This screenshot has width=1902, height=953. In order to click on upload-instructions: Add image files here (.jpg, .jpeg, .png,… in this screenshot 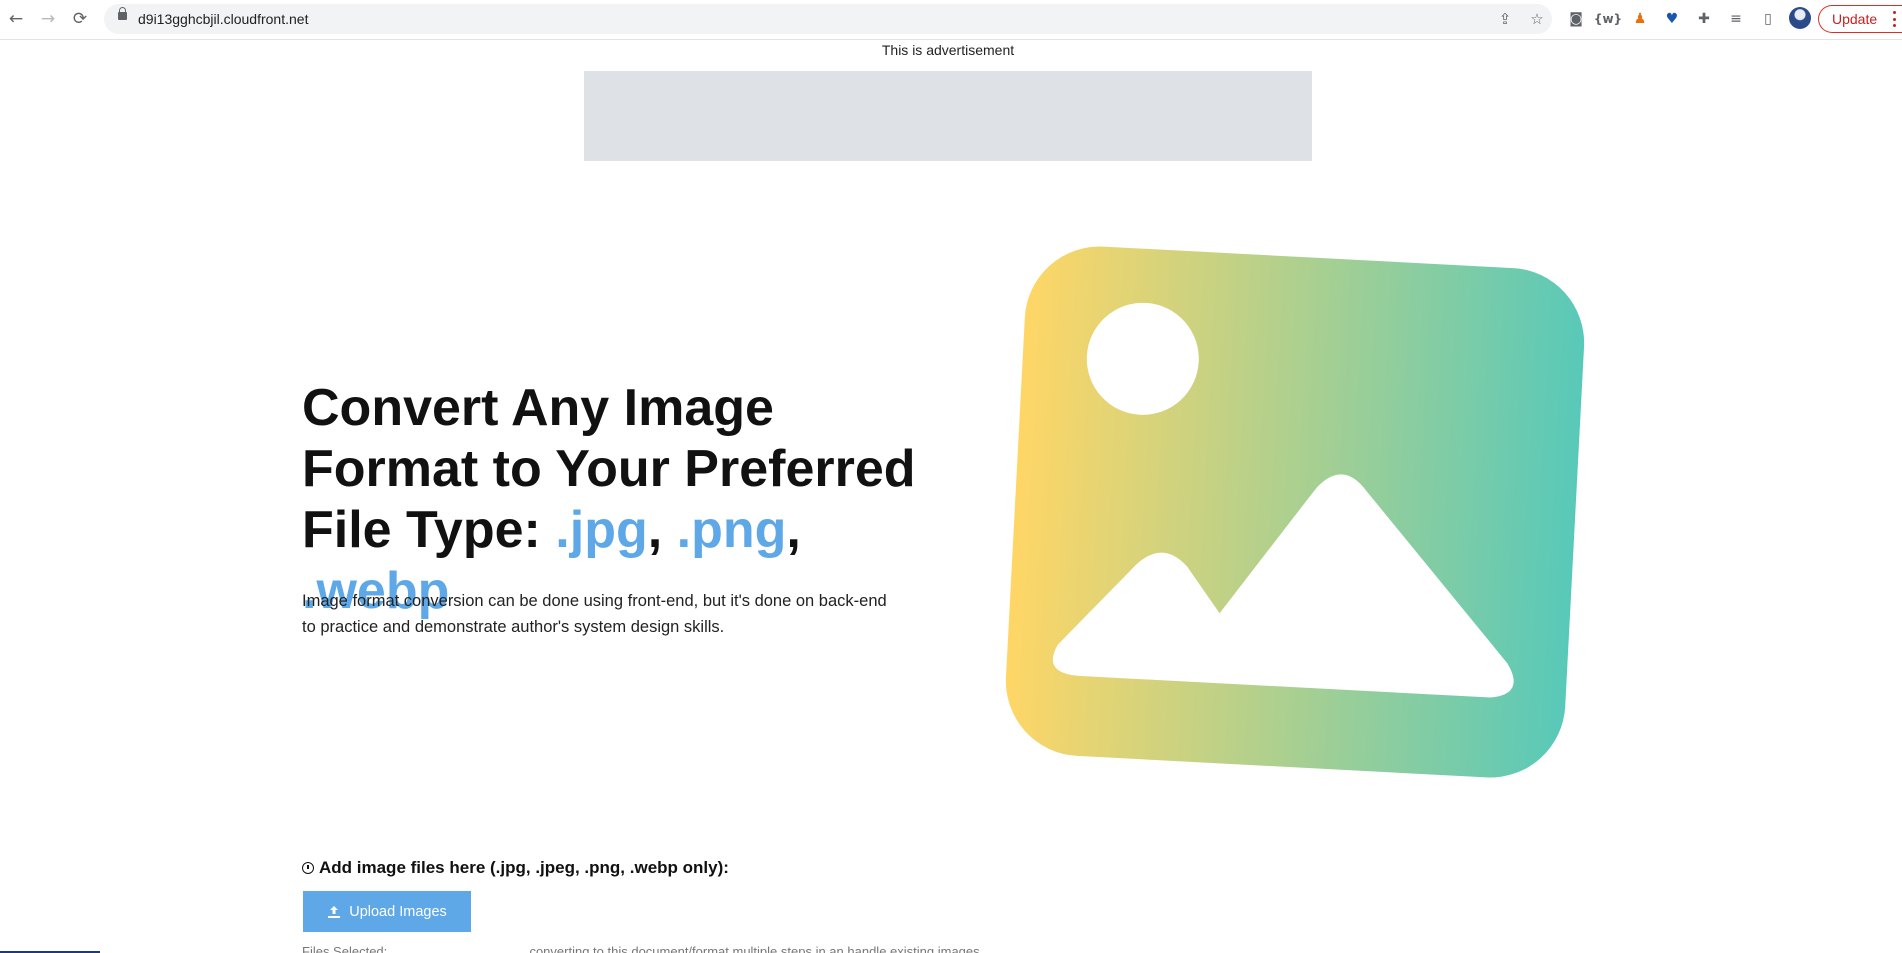, I will do `click(515, 868)`.